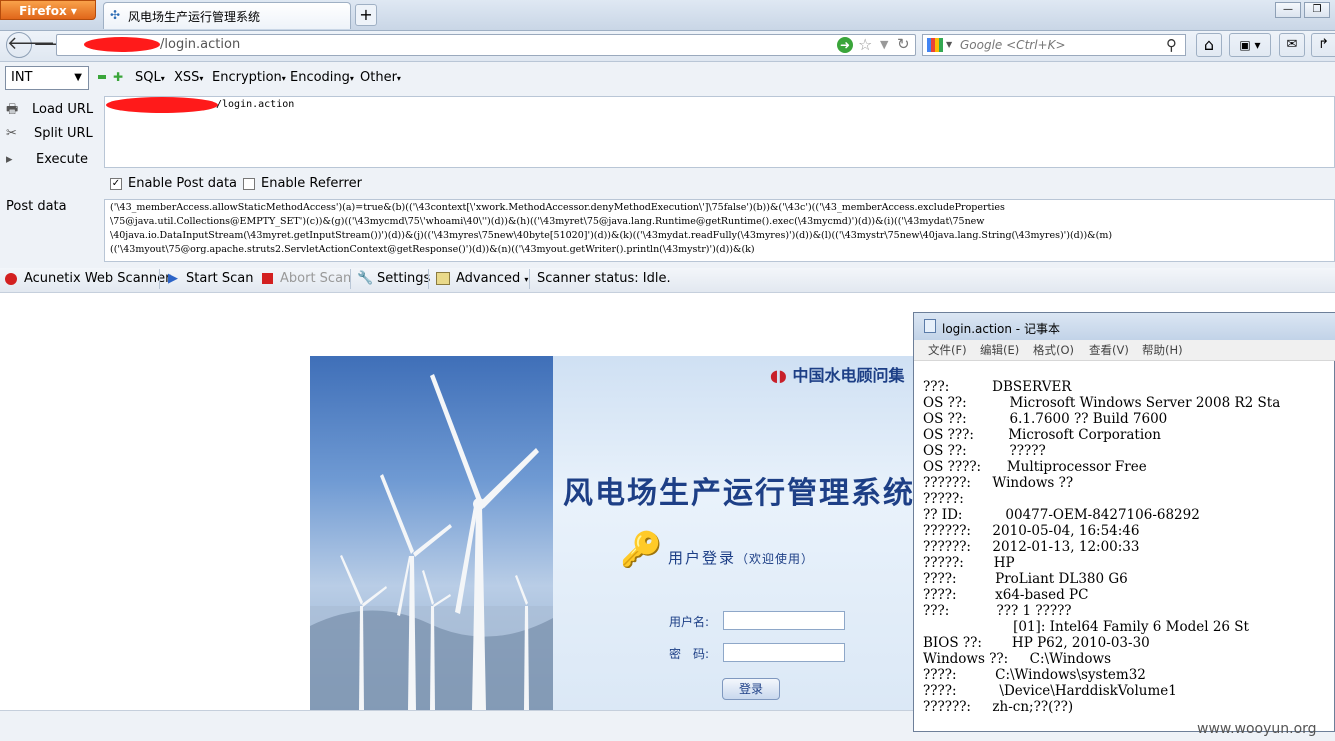  What do you see at coordinates (63, 133) in the screenshot?
I see `split-url-label: Split URL` at bounding box center [63, 133].